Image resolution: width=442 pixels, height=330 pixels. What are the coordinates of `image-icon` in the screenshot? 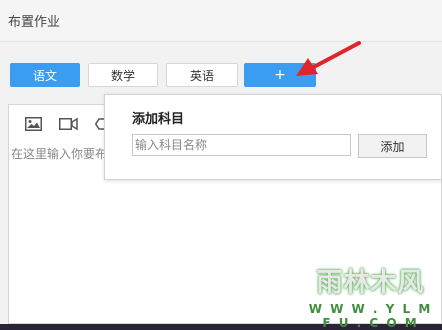 It's located at (33, 125).